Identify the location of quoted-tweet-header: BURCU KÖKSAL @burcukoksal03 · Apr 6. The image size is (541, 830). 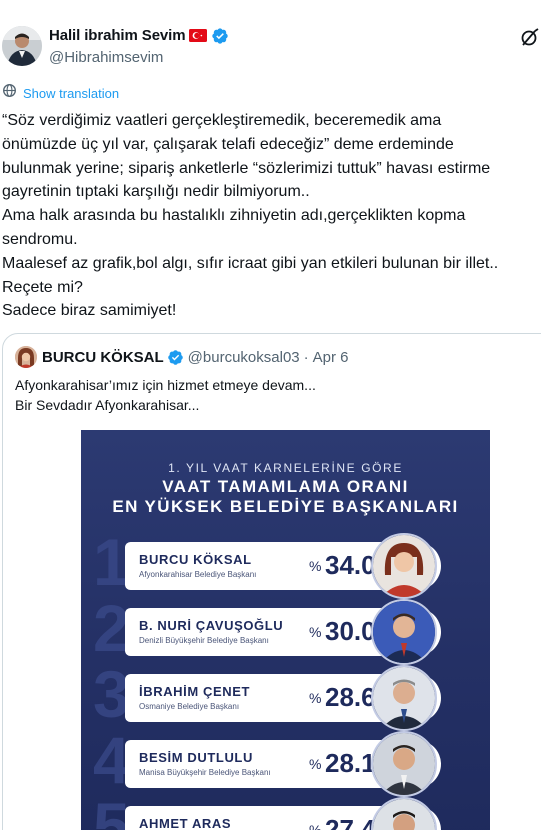
(181, 357).